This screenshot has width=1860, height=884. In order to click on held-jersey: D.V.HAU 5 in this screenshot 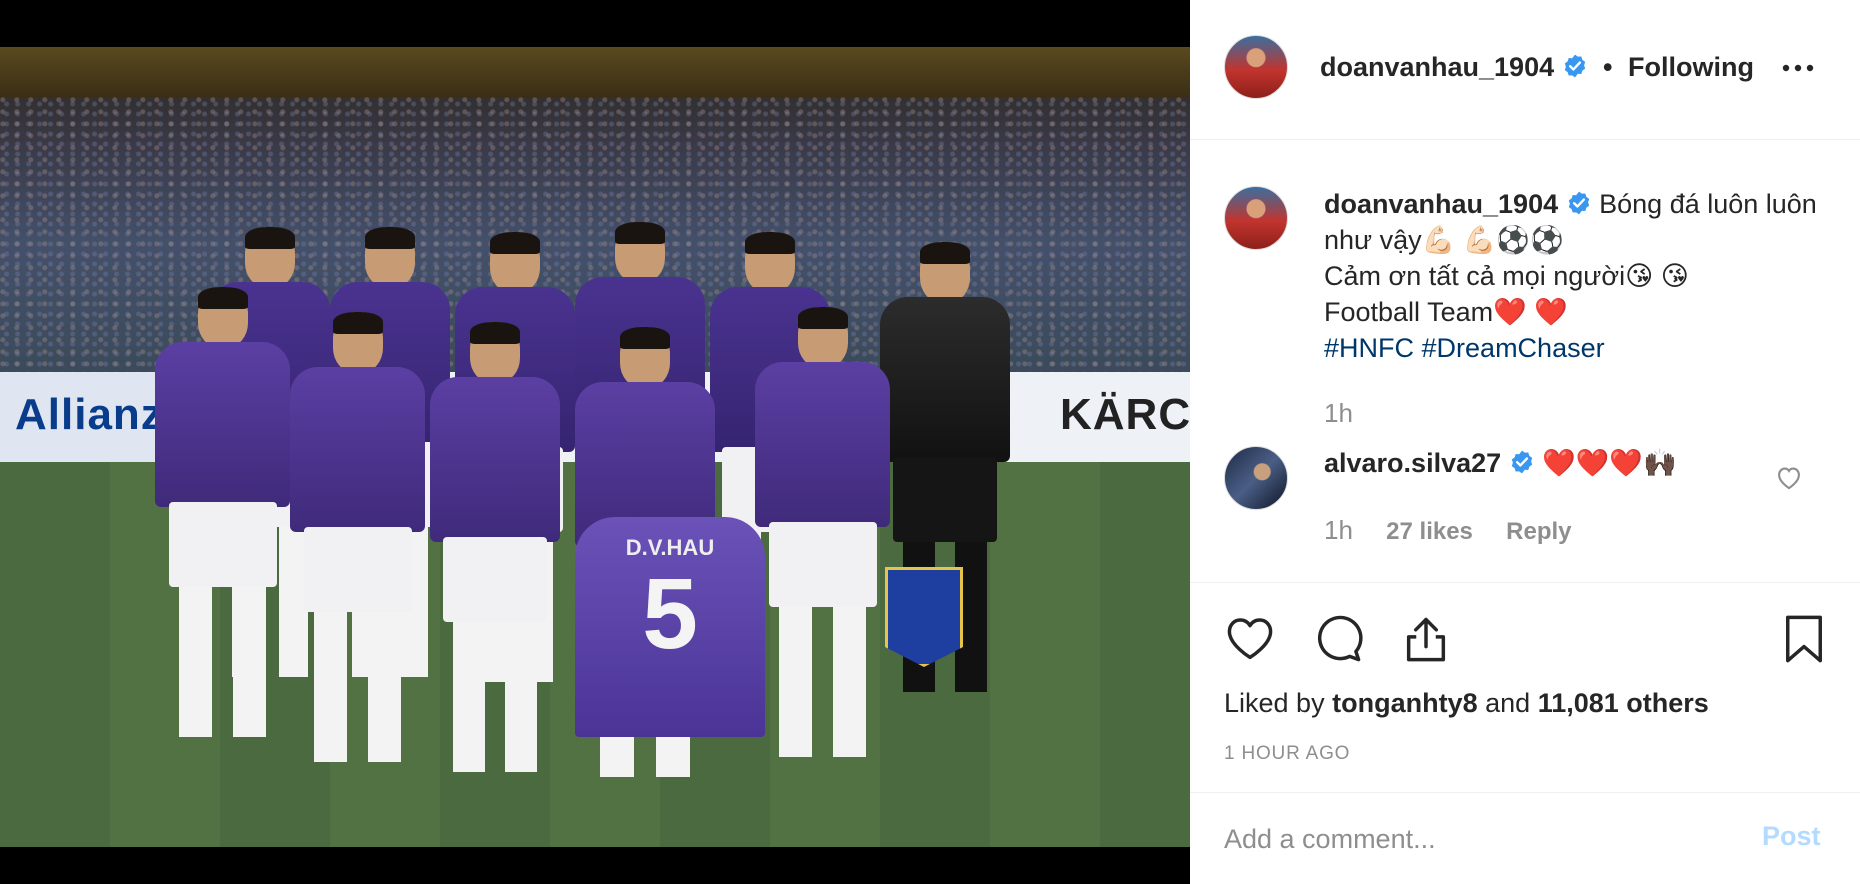, I will do `click(670, 627)`.